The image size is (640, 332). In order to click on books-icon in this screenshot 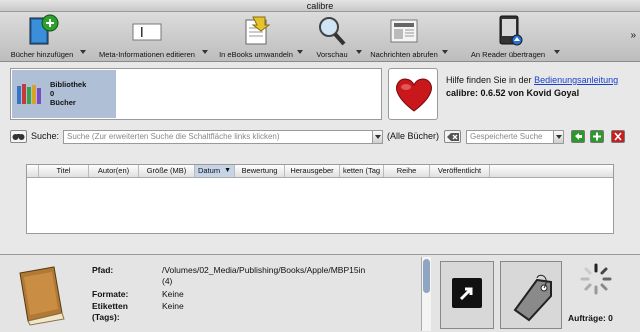, I will do `click(29, 94)`.